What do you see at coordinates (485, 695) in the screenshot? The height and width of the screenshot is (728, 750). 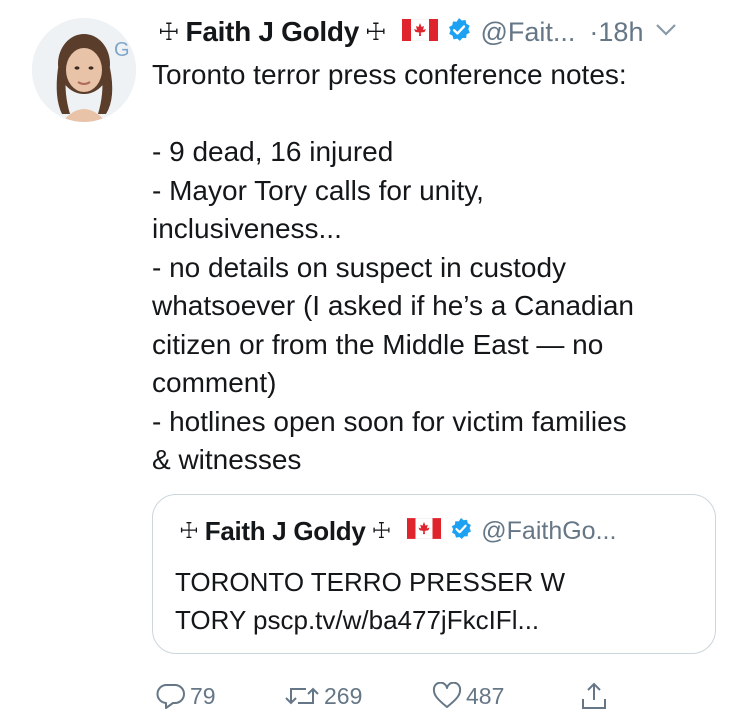 I see `like-count: 487` at bounding box center [485, 695].